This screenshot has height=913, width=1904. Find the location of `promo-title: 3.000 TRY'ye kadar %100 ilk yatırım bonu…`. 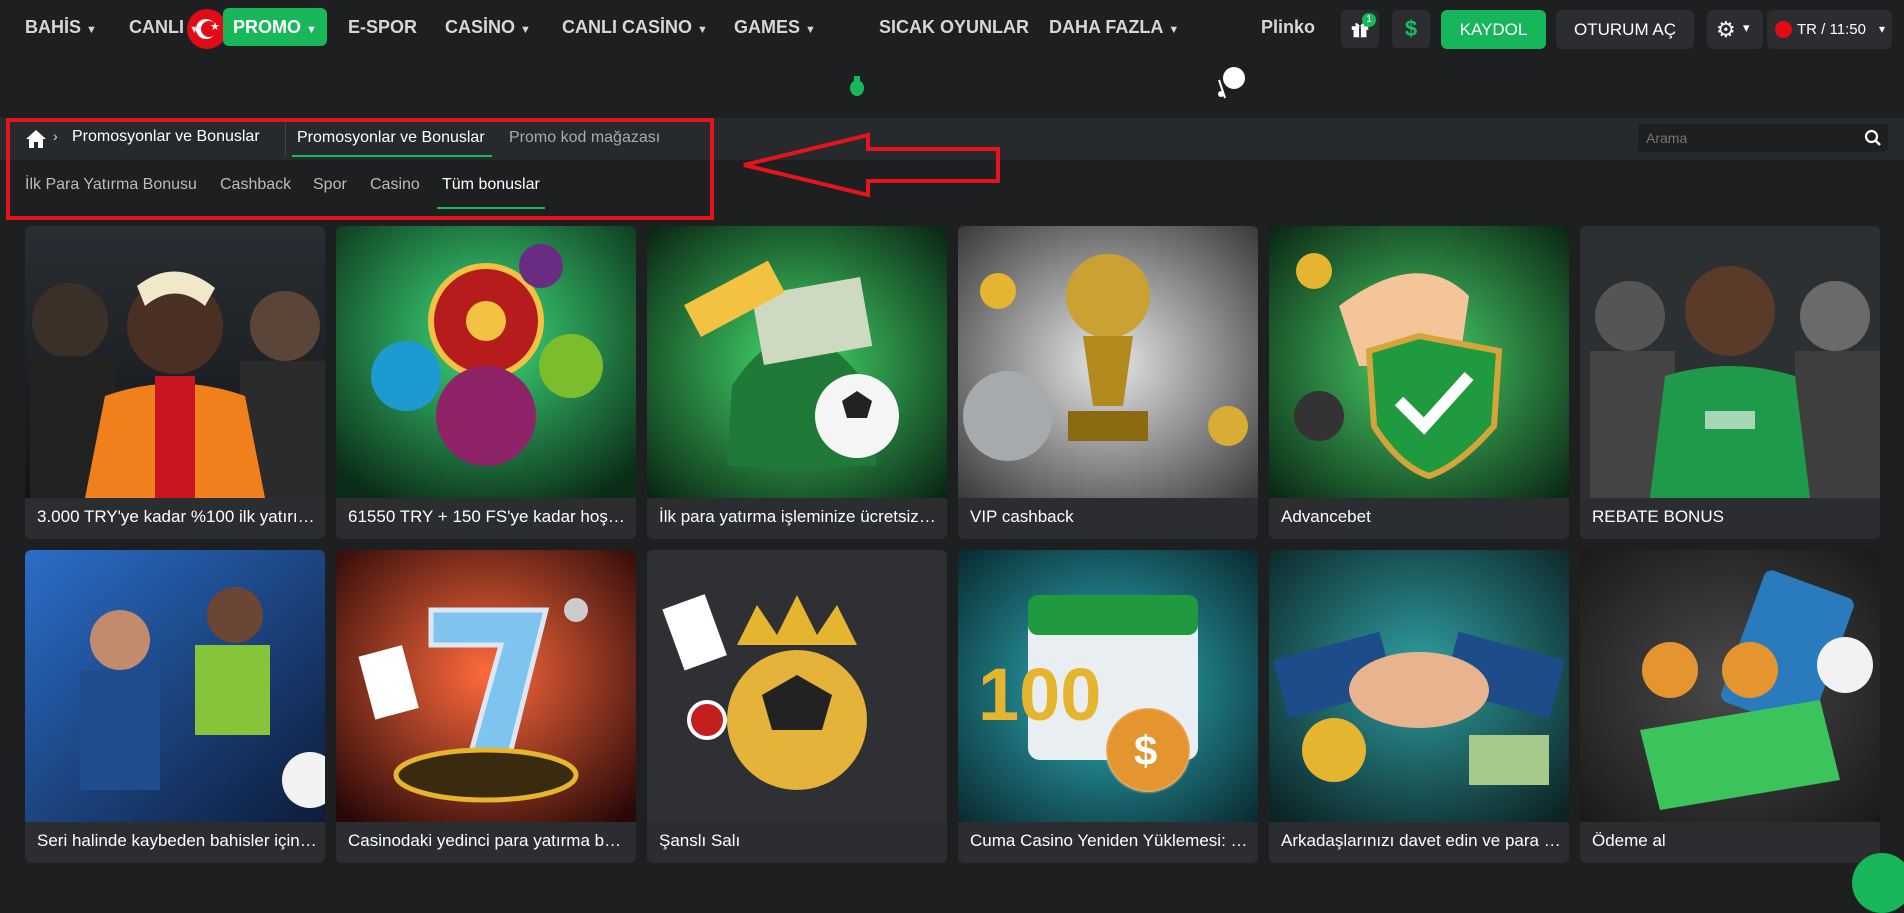

promo-title: 3.000 TRY'ye kadar %100 ilk yatırım bonu… is located at coordinates (177, 516).